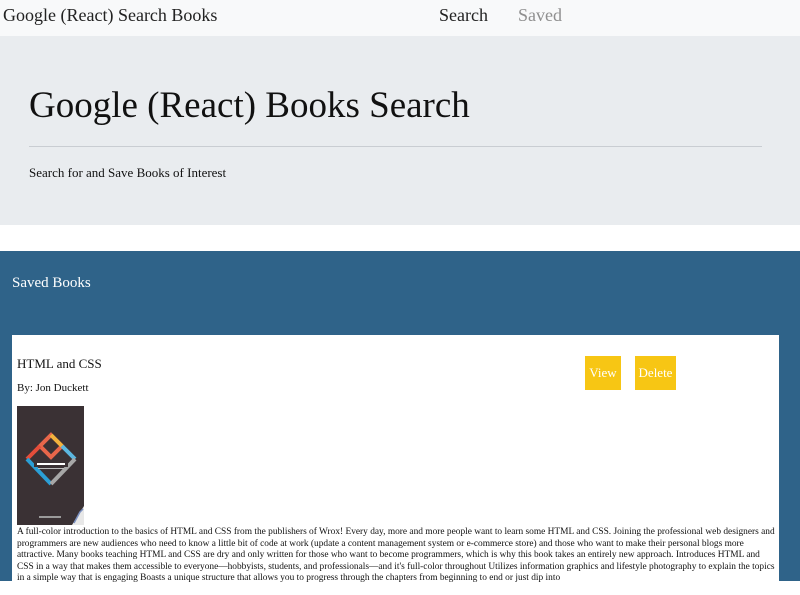 Image resolution: width=800 pixels, height=595 pixels. I want to click on nav-link-saved: Saved, so click(540, 15).